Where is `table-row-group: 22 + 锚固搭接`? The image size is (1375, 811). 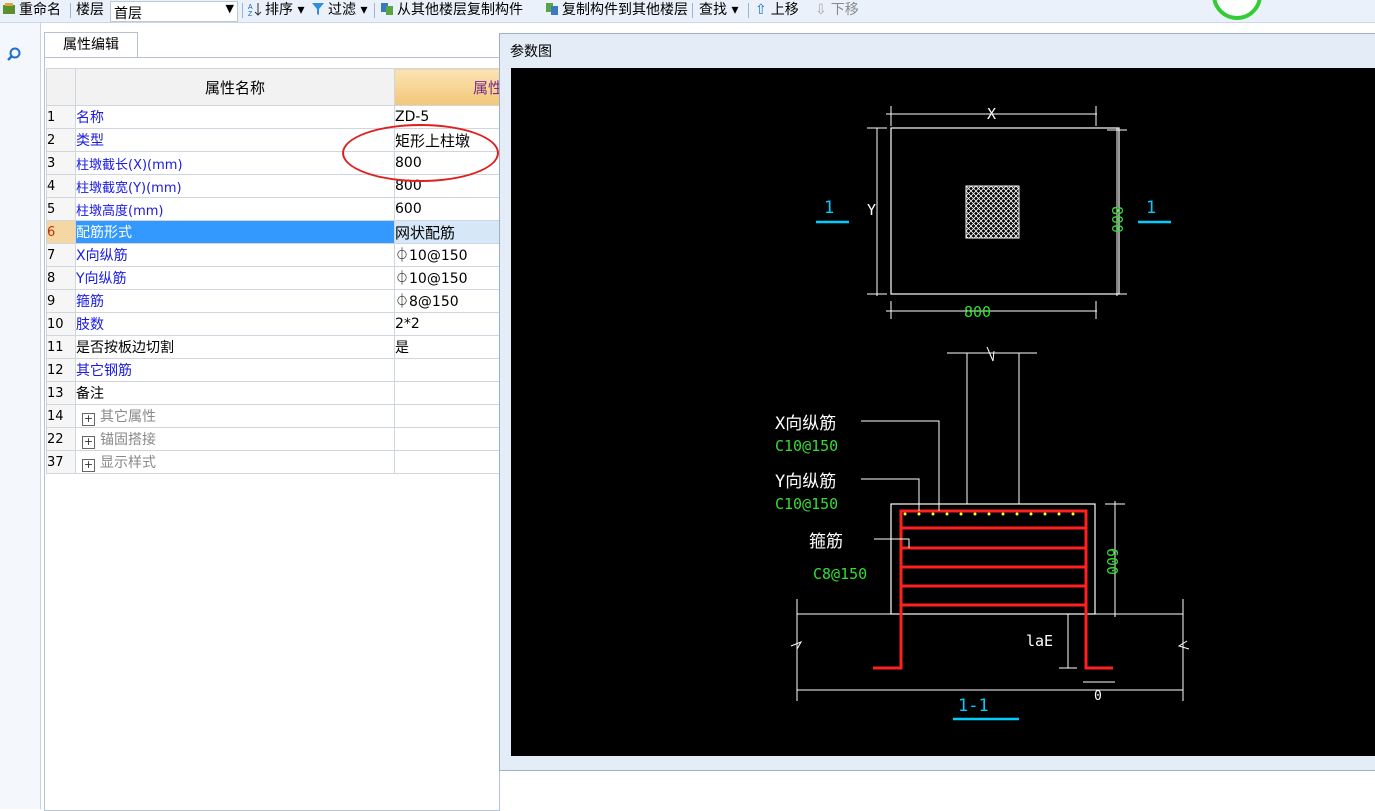 table-row-group: 22 + 锚固搭接 is located at coordinates (285, 439).